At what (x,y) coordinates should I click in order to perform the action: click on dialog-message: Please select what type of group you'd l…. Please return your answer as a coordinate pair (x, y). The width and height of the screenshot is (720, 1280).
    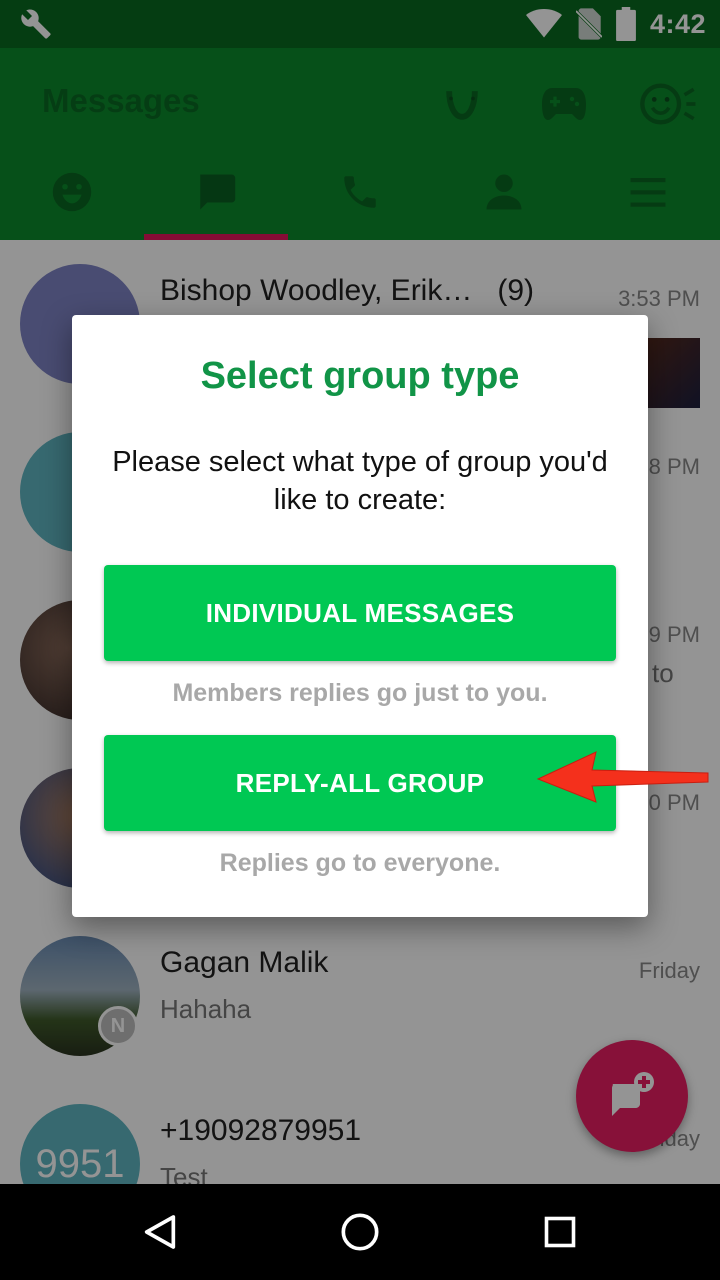
    Looking at the image, I should click on (360, 481).